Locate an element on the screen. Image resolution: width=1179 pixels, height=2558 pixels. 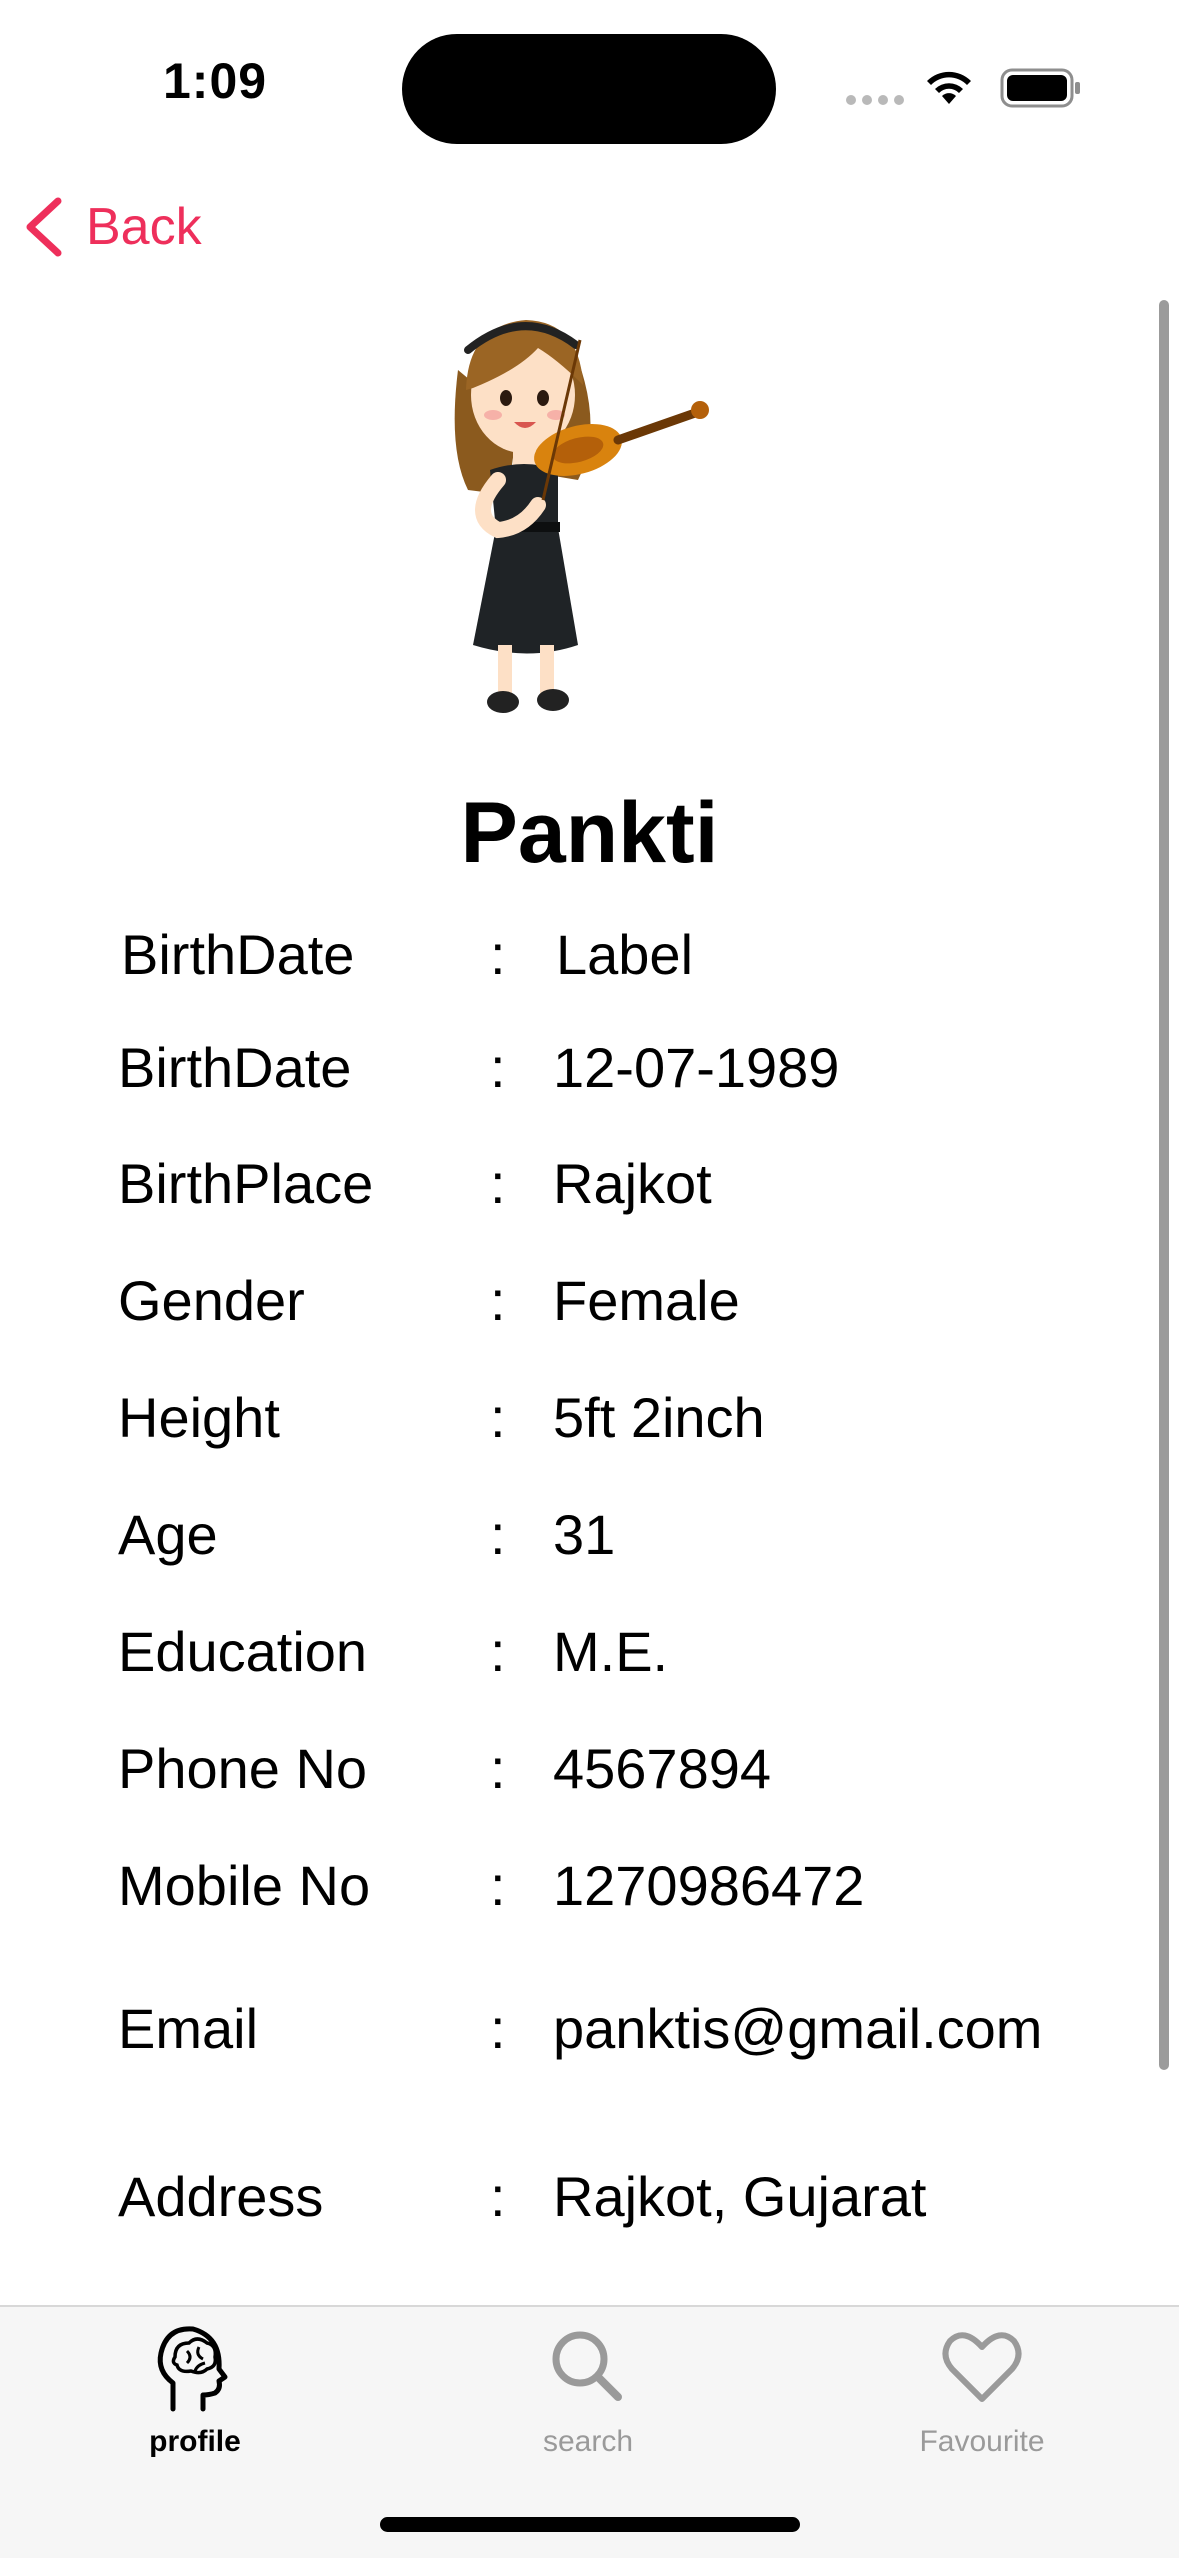
profile-avatar-image is located at coordinates (581, 516).